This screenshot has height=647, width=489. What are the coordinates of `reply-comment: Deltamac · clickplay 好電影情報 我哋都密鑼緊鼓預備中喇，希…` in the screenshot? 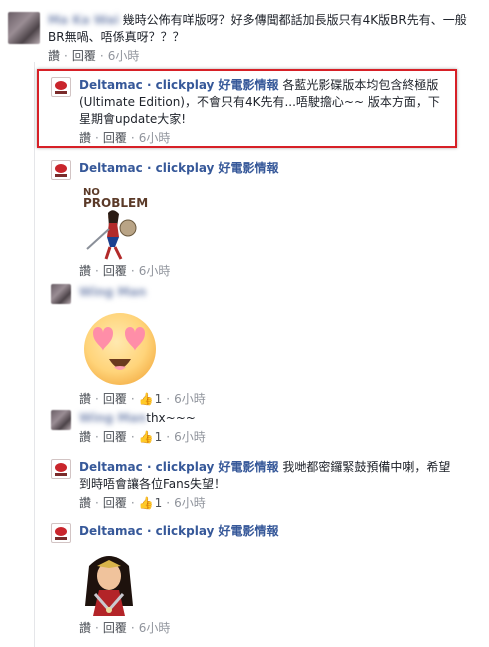 It's located at (256, 485).